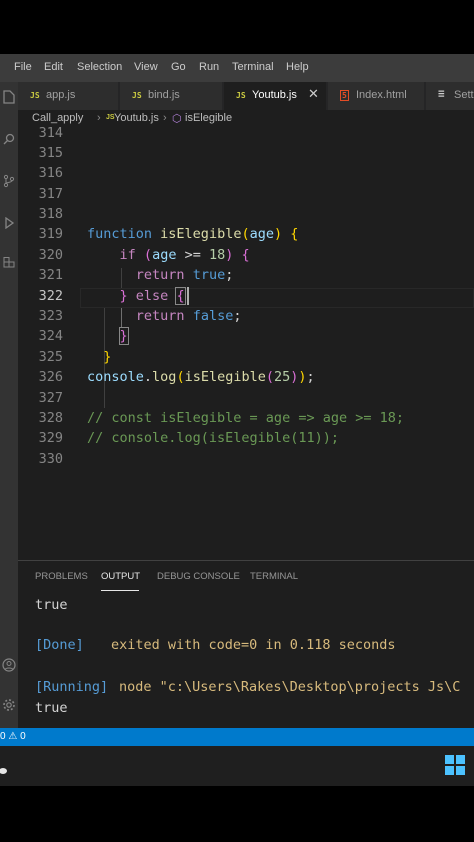 Image resolution: width=474 pixels, height=842 pixels. I want to click on line-number: 315, so click(50, 153).